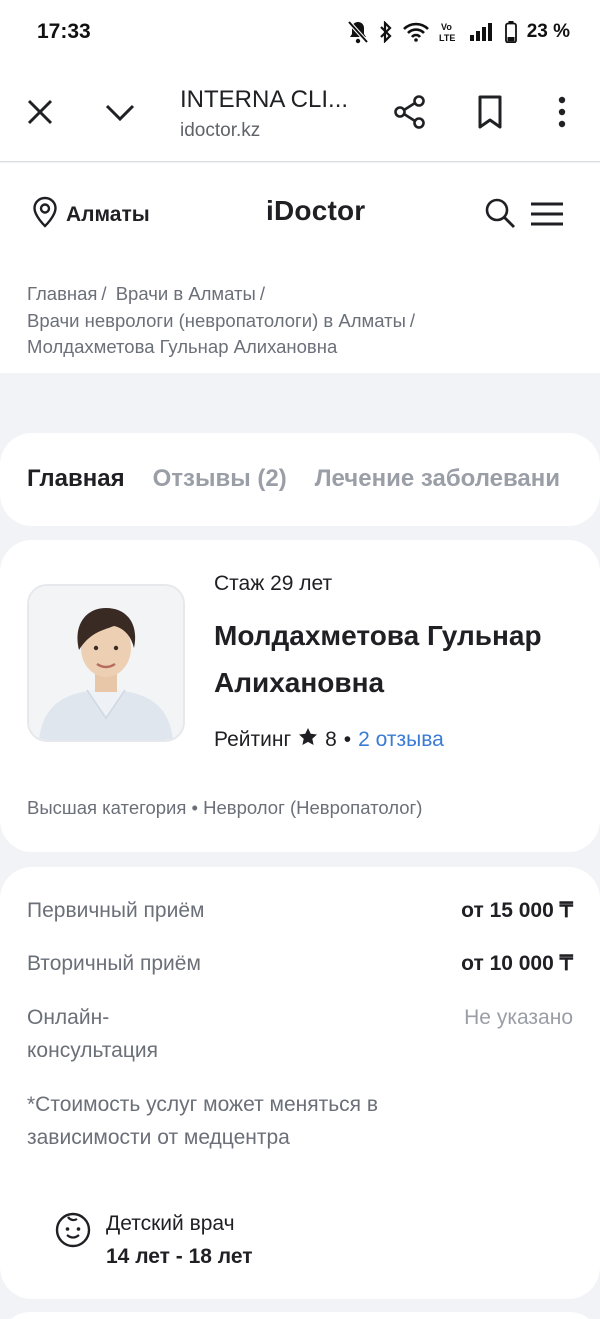  What do you see at coordinates (62, 293) in the screenshot?
I see `breadcrumb-link-home: Главная` at bounding box center [62, 293].